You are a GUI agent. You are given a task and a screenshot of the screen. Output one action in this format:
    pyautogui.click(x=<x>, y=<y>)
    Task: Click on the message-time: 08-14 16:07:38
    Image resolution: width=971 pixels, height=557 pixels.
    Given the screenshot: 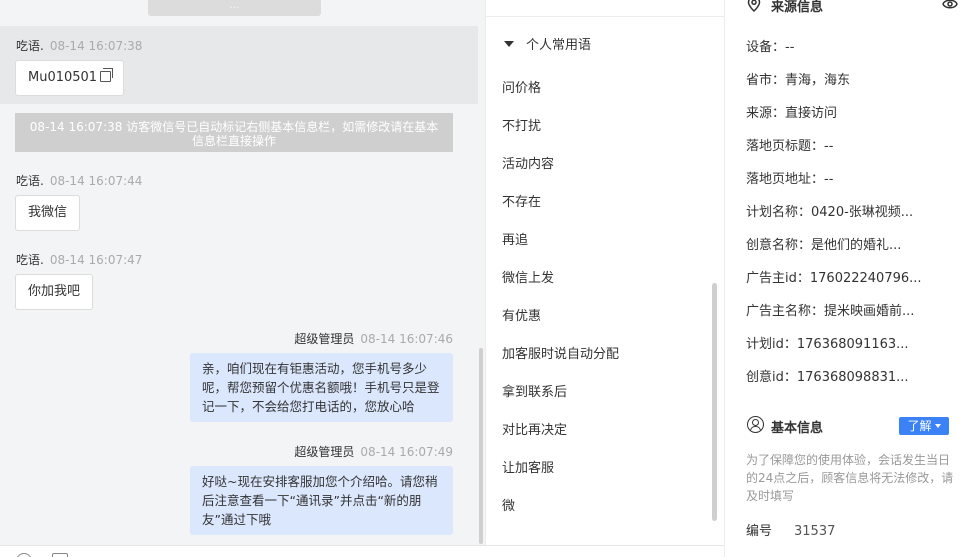 What is the action you would take?
    pyautogui.click(x=96, y=46)
    